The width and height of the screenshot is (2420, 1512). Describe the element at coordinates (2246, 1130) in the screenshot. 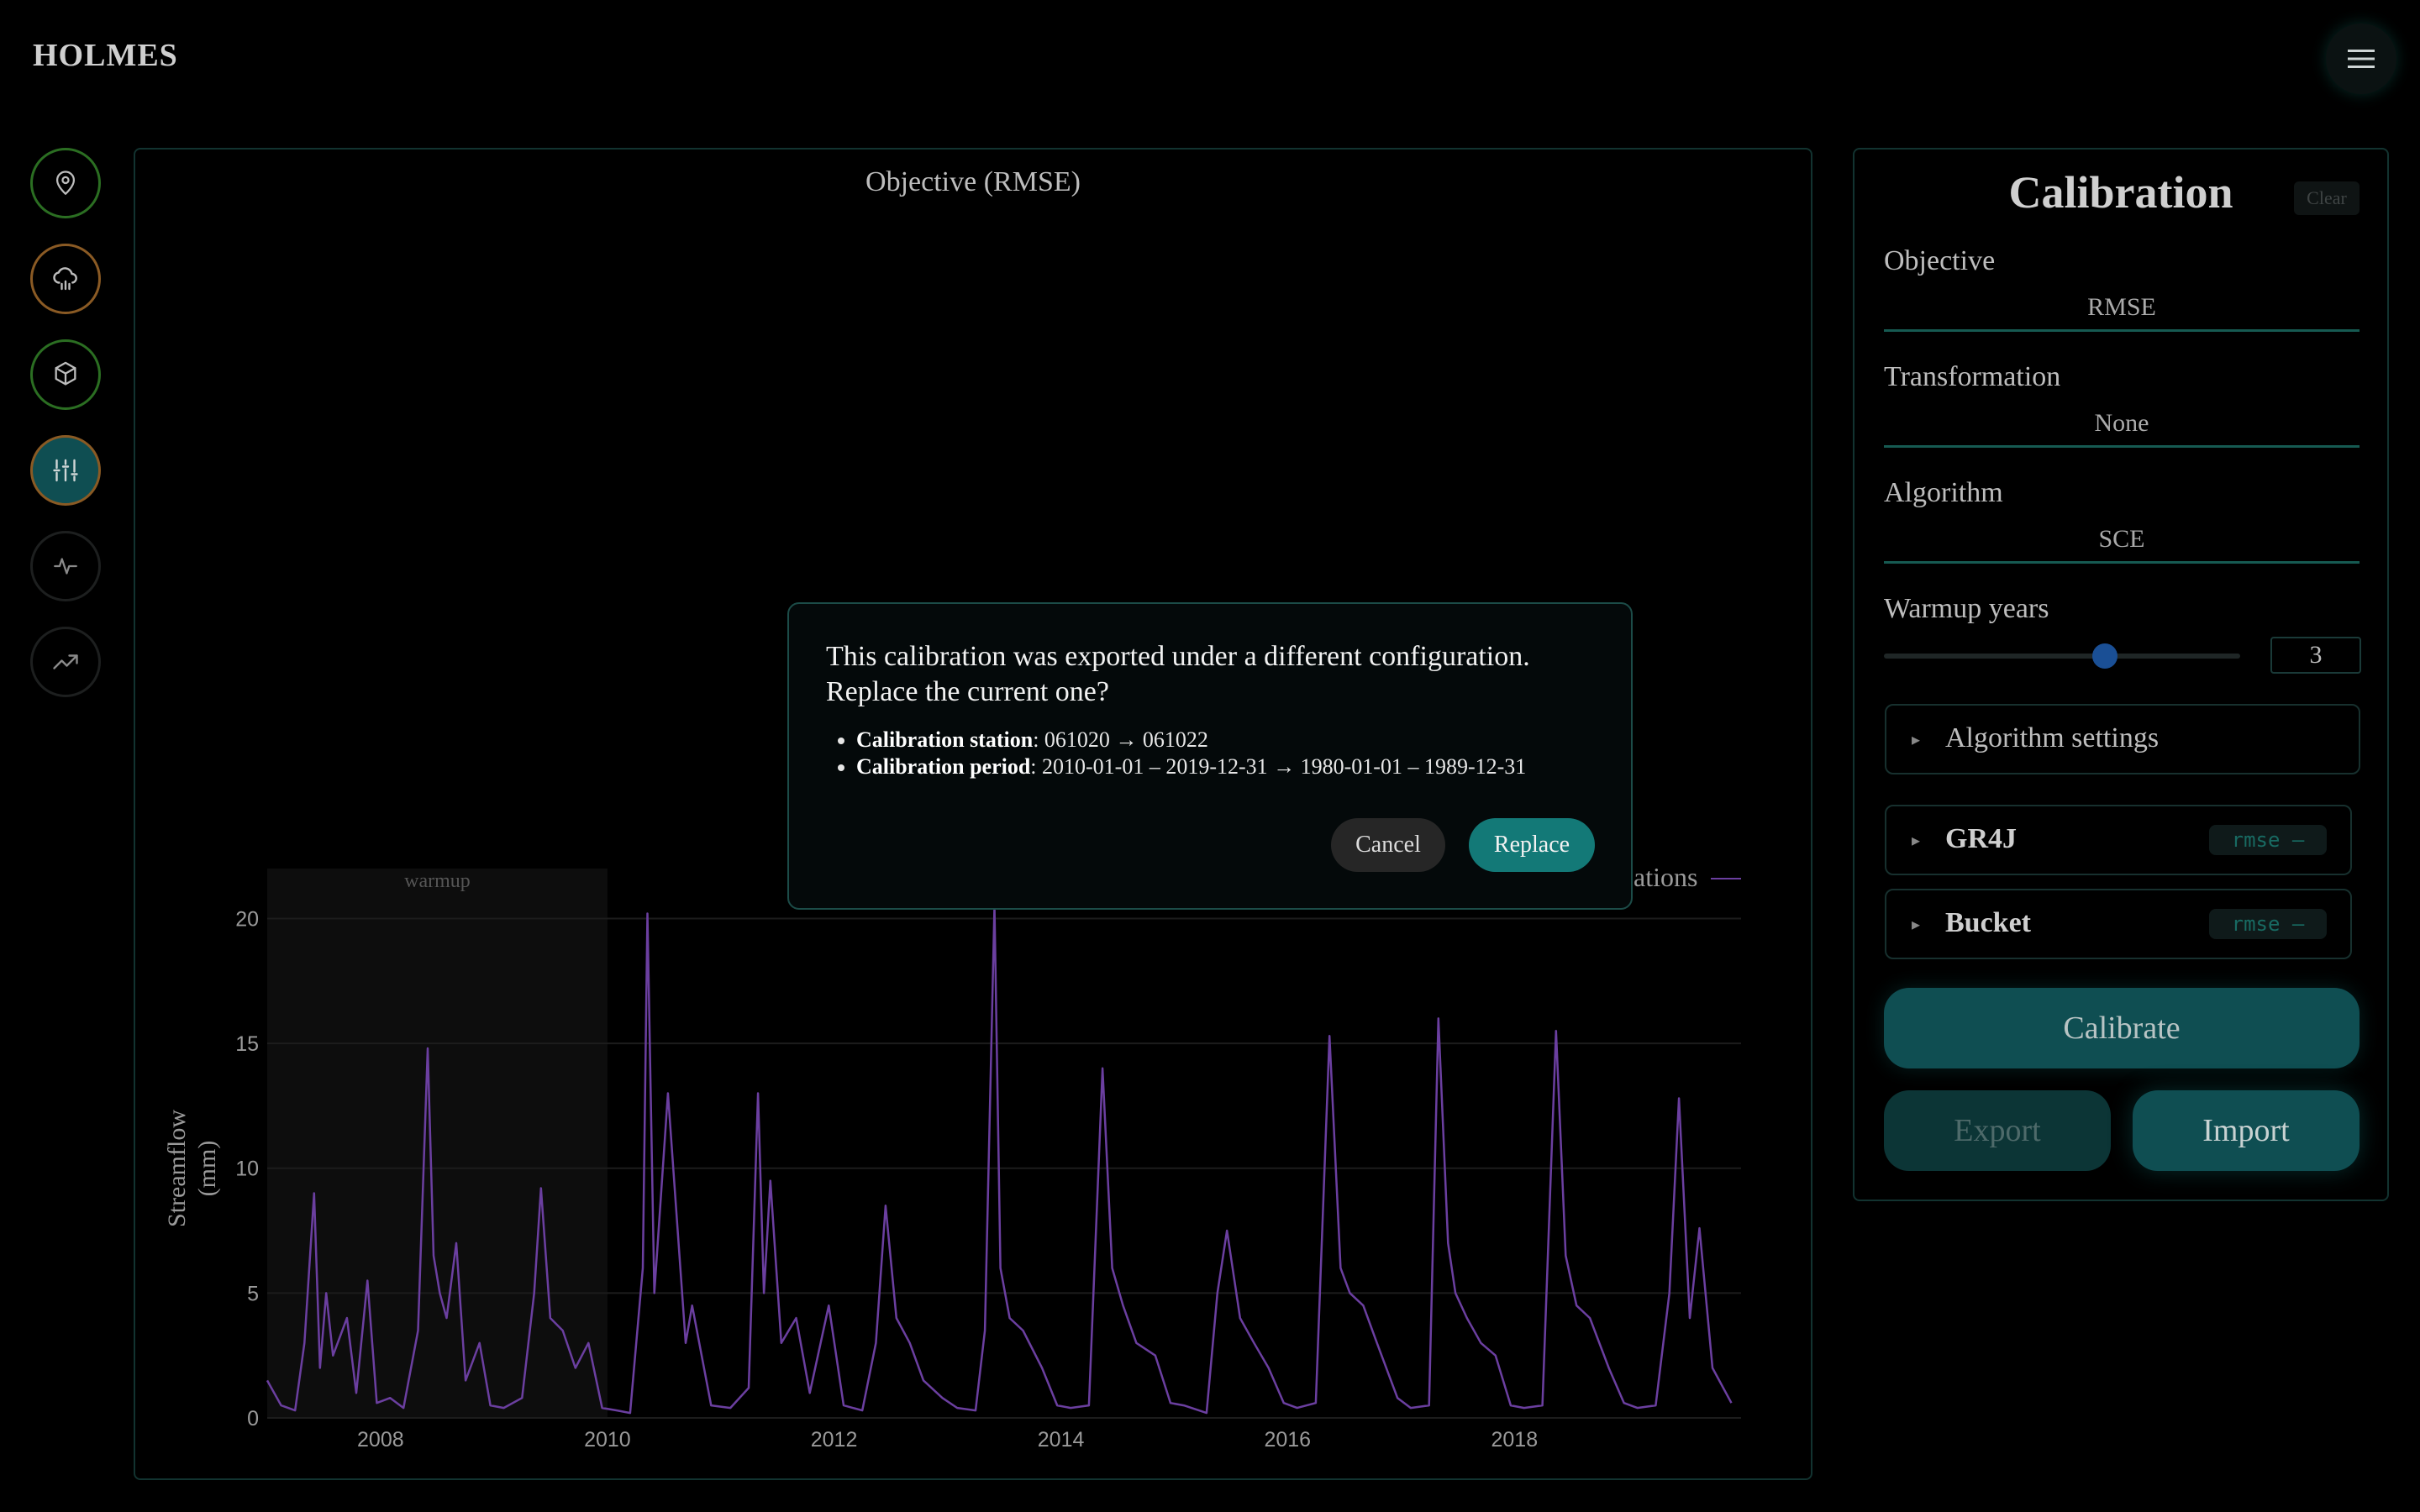

I see `import-button: Import` at that location.